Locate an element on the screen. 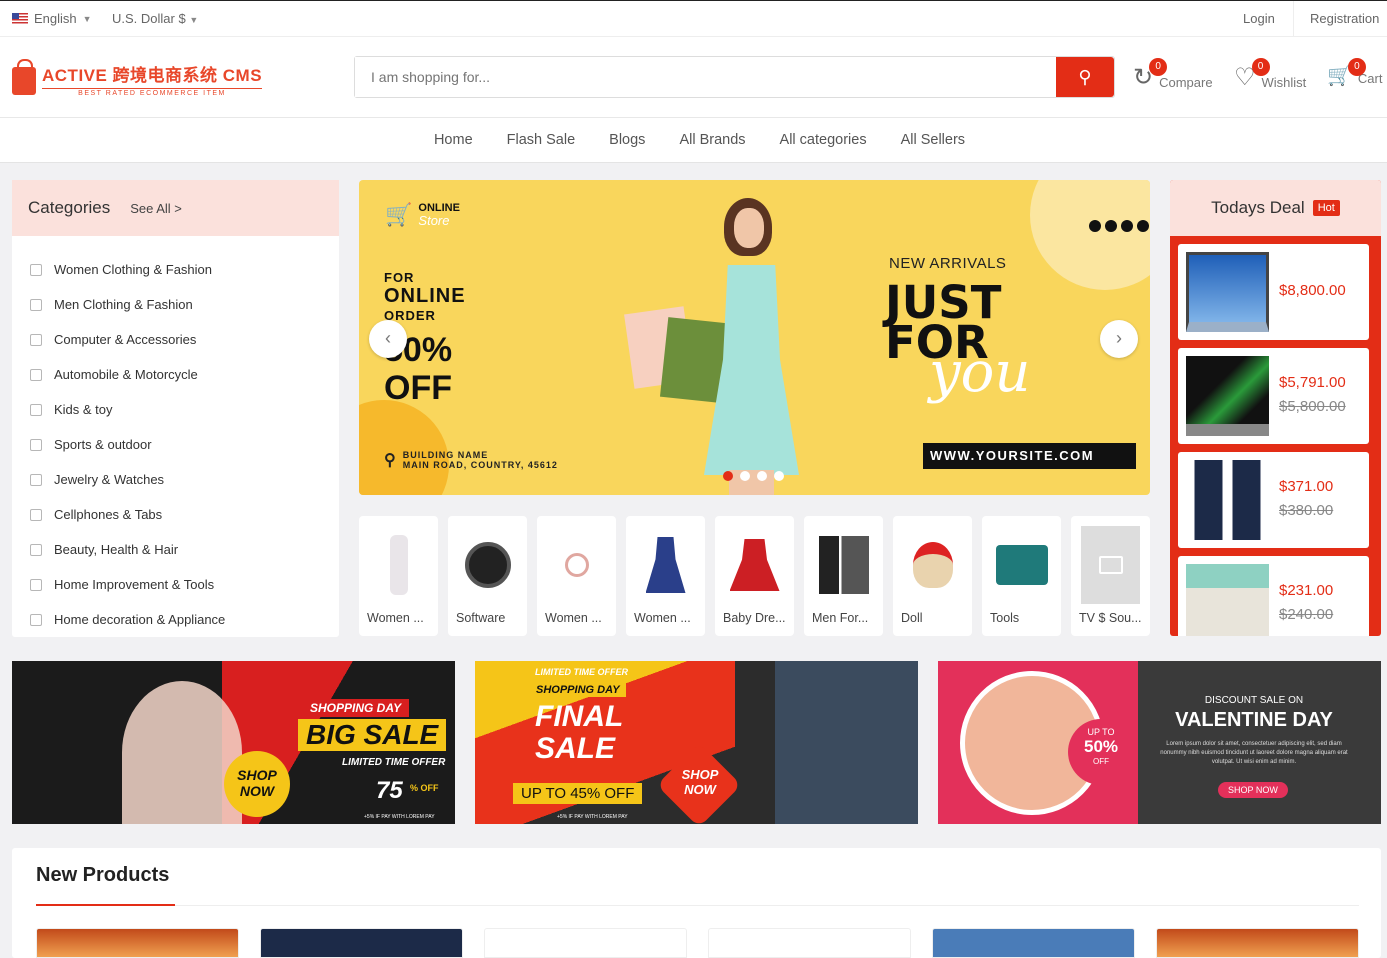 Image resolution: width=1387 pixels, height=958 pixels. compare-button: ↻ 0 Compare is located at coordinates (1173, 74).